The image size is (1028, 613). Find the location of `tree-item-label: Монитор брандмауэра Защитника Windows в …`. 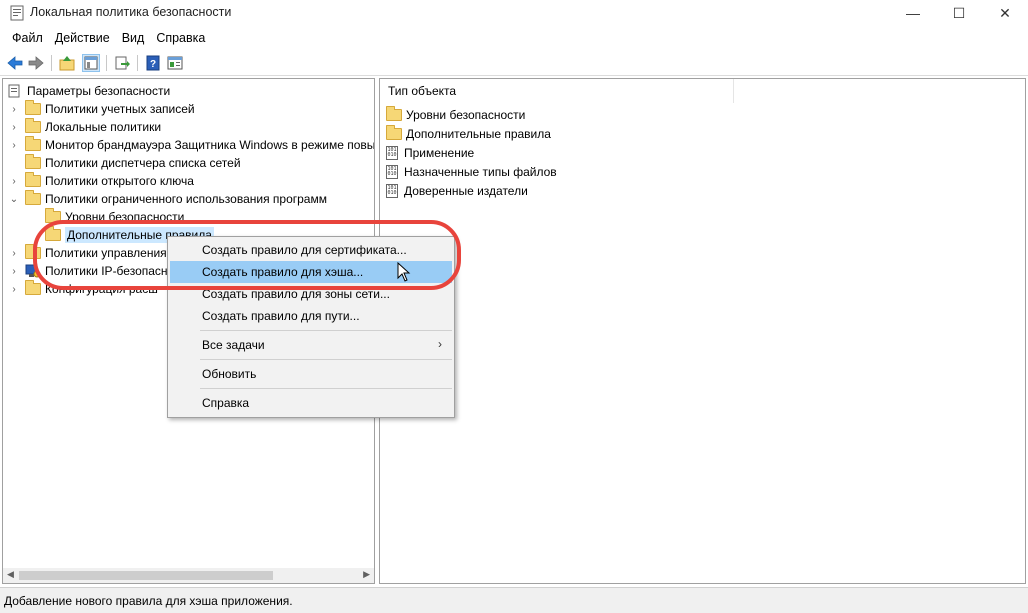

tree-item-label: Монитор брандмауэра Защитника Windows в … is located at coordinates (210, 145).